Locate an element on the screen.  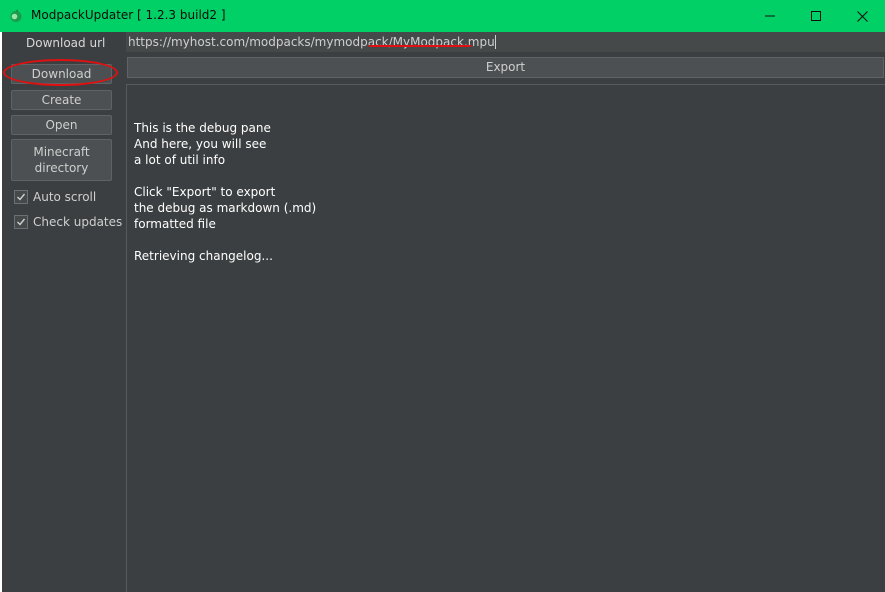
close-button is located at coordinates (862, 16).